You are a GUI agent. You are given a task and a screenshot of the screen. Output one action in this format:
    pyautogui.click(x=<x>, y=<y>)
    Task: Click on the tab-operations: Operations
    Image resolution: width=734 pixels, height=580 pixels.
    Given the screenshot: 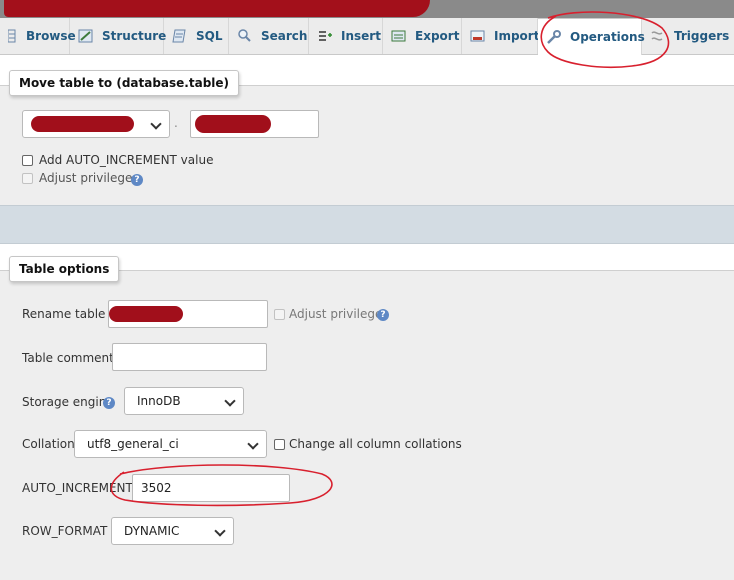 What is the action you would take?
    pyautogui.click(x=591, y=36)
    